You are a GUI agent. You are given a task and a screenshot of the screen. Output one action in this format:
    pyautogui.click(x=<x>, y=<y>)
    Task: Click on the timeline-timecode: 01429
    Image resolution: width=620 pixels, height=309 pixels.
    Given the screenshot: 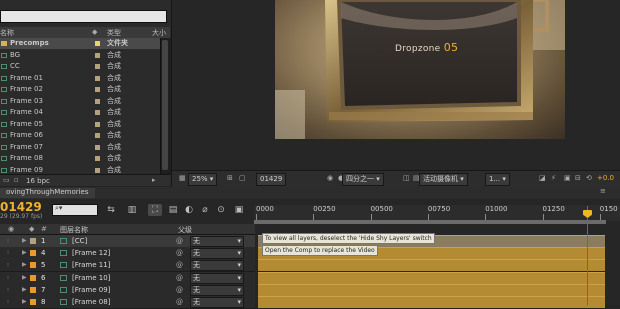 What is the action you would take?
    pyautogui.click(x=21, y=207)
    